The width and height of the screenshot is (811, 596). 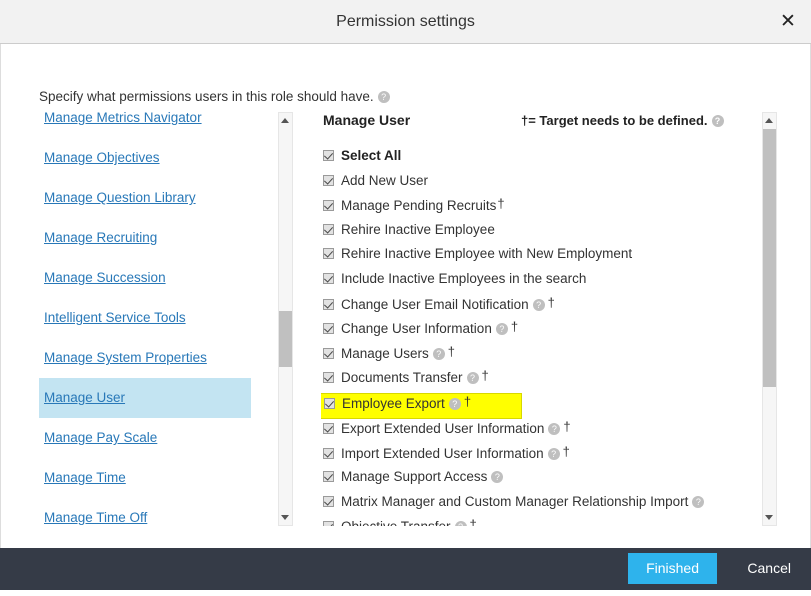 I want to click on sidebar-item-manage-pay-scale: Manage Pay Scale, so click(x=166, y=438).